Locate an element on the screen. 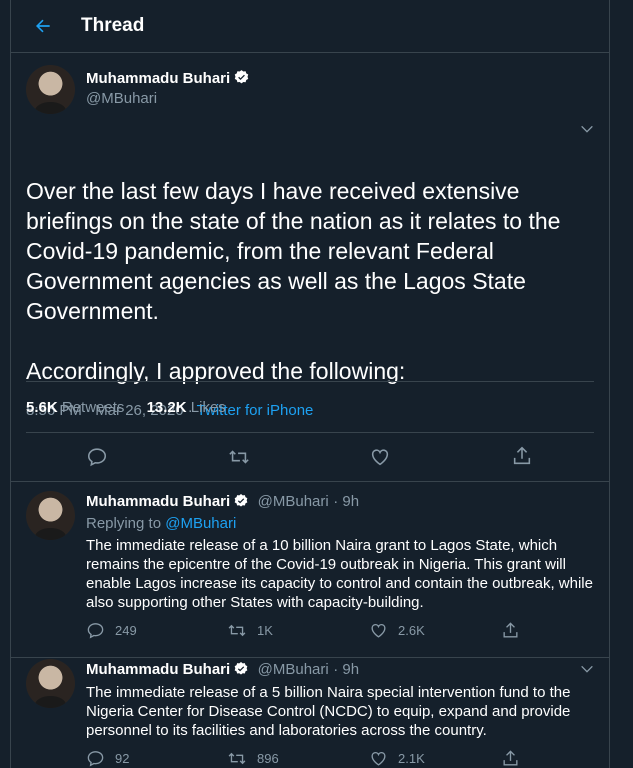  retweet-button is located at coordinates (239, 457).